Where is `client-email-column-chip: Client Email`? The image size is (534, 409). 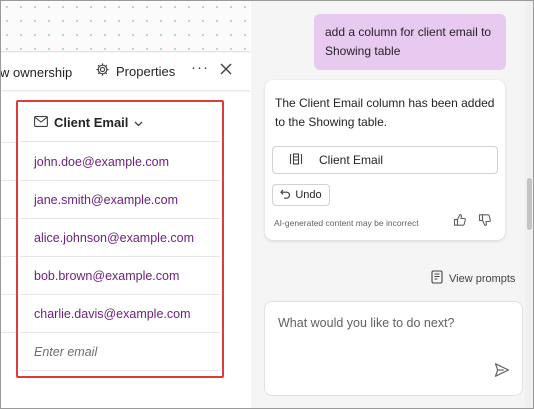 client-email-column-chip: Client Email is located at coordinates (385, 160).